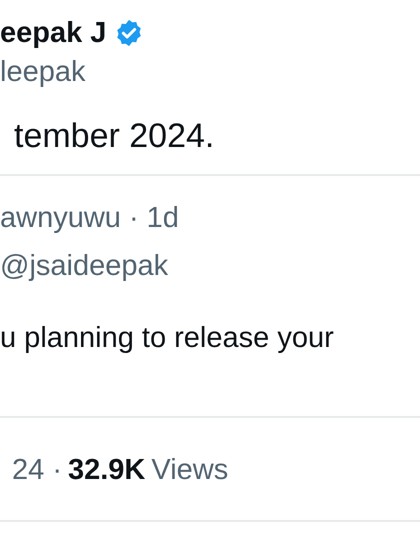  I want to click on views-count: 32.9K, so click(107, 470).